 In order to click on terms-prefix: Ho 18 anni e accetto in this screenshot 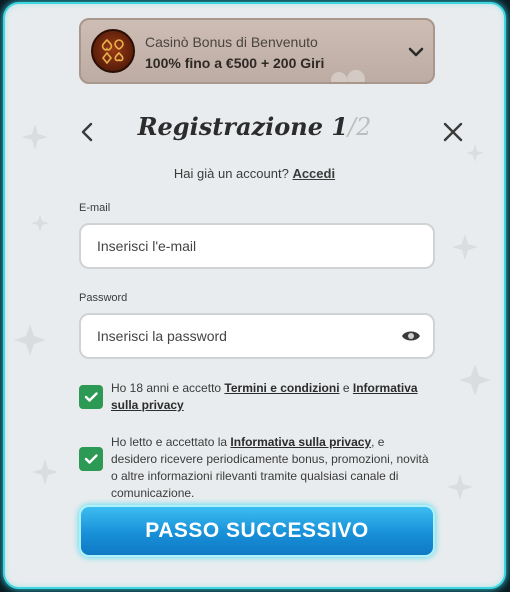, I will do `click(168, 388)`.